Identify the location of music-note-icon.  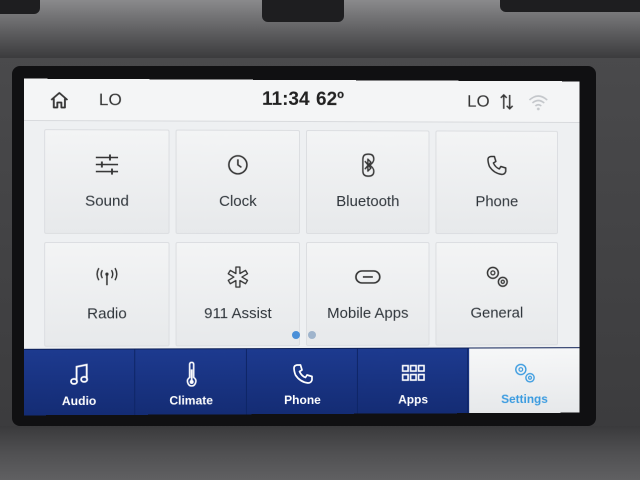
(79, 375).